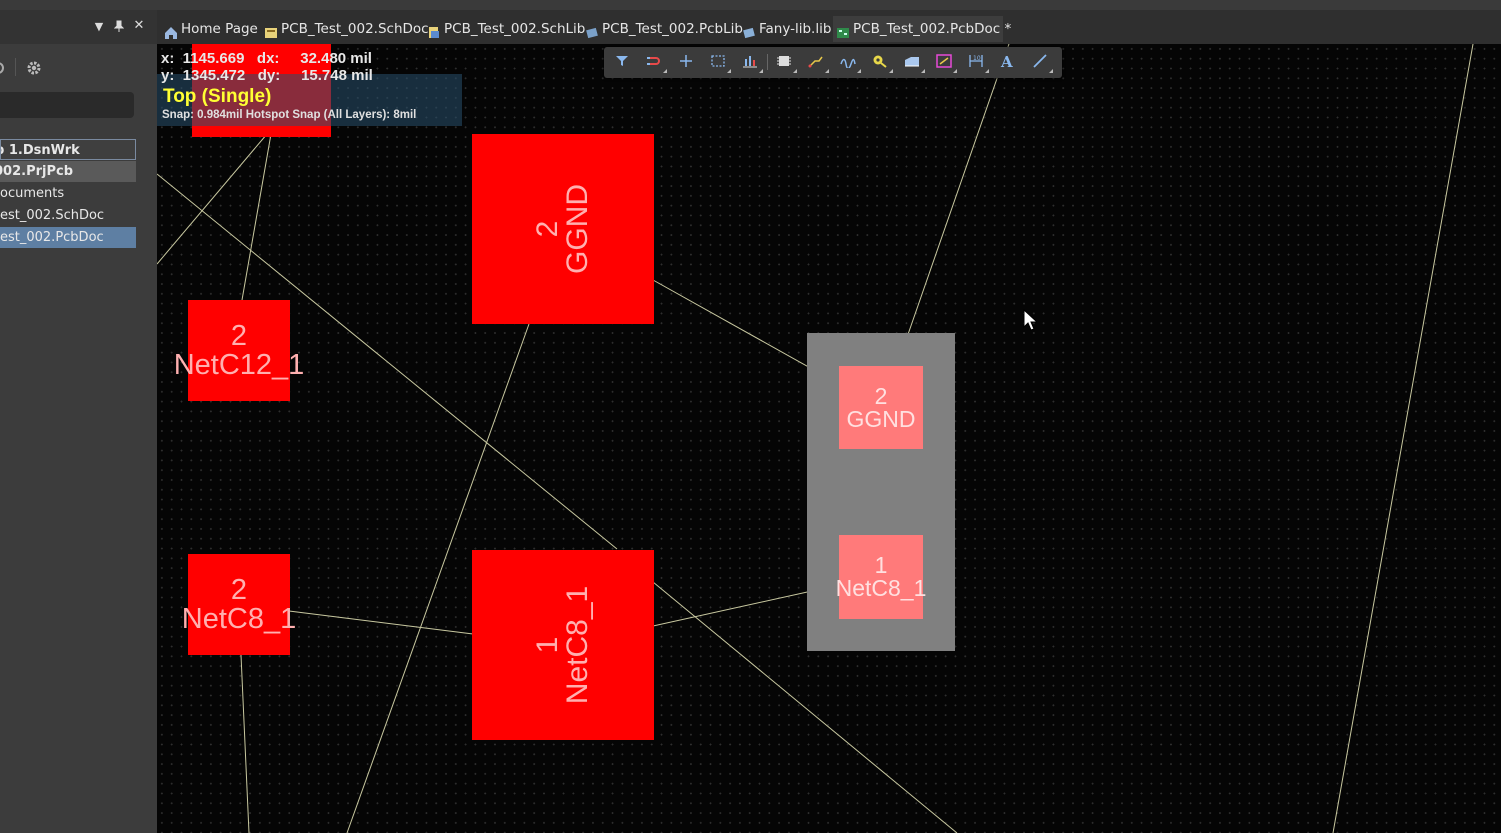 The image size is (1501, 833). I want to click on polygon-icon, so click(913, 62).